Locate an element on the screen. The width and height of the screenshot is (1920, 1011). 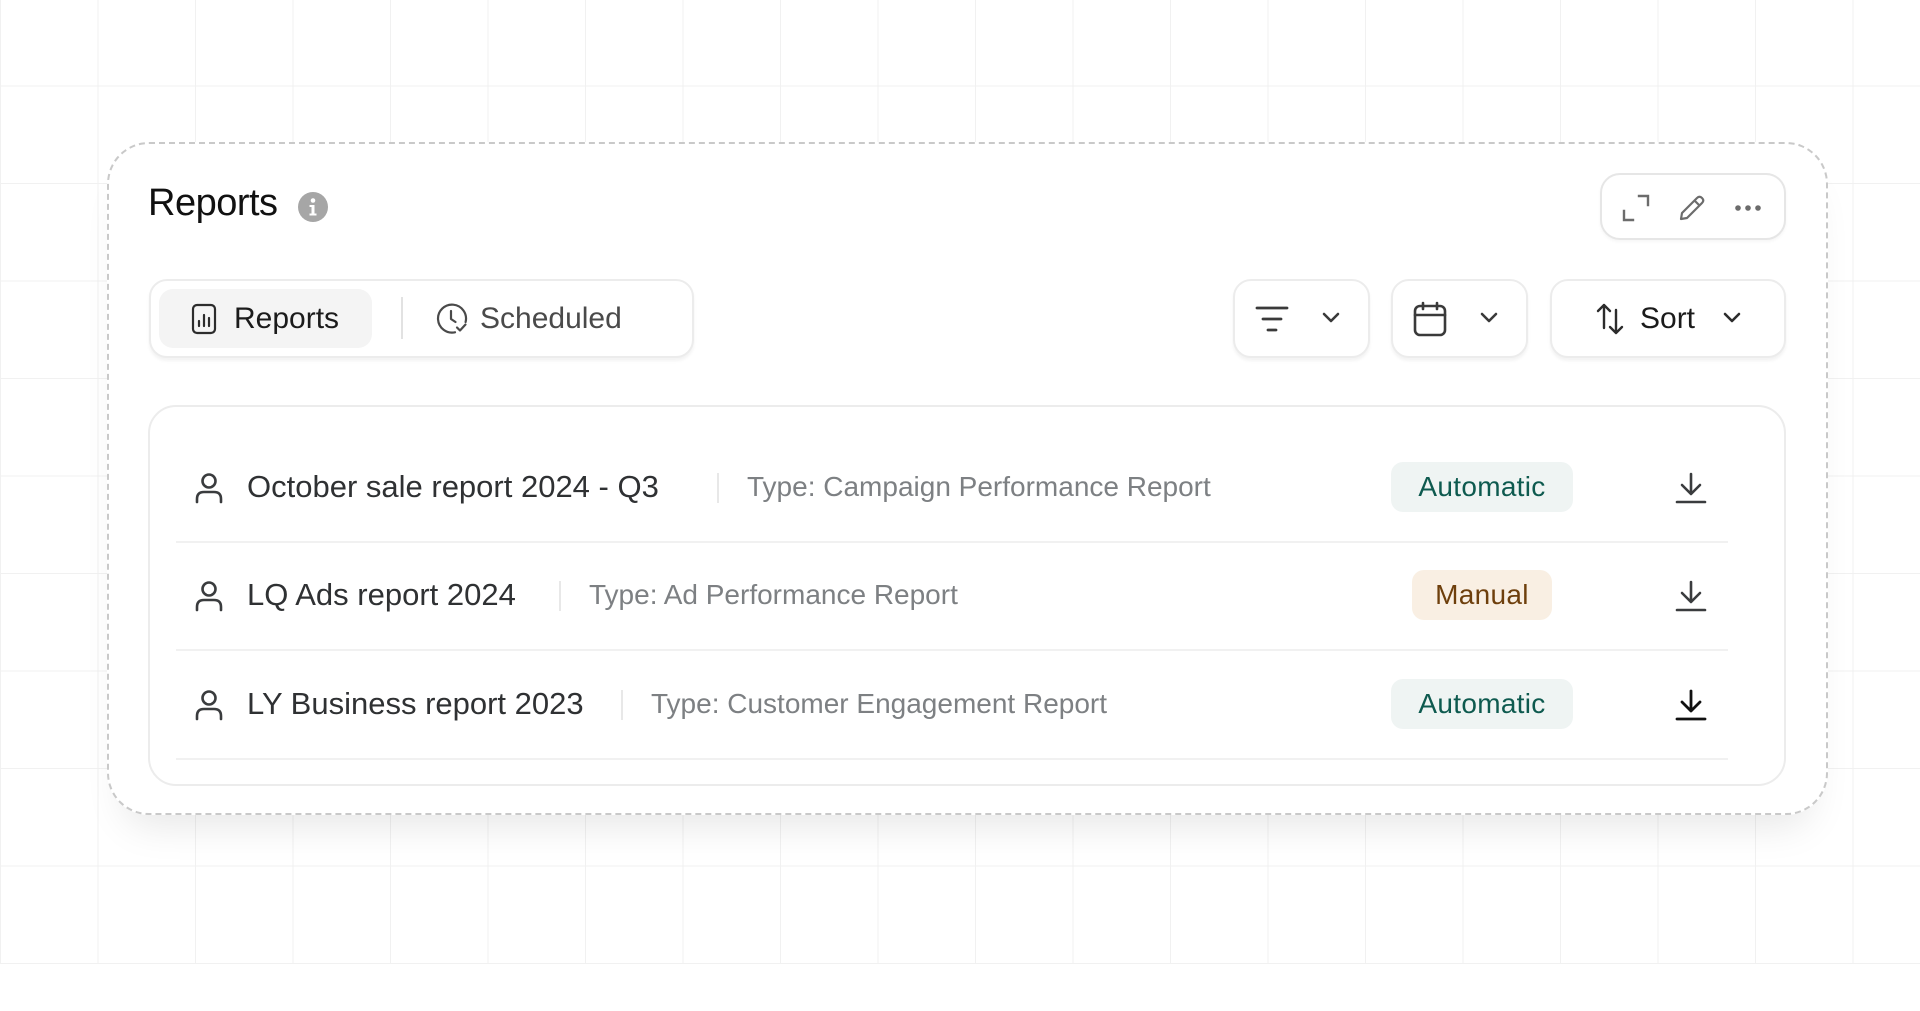
status-badge-label: Manual is located at coordinates (1482, 594).